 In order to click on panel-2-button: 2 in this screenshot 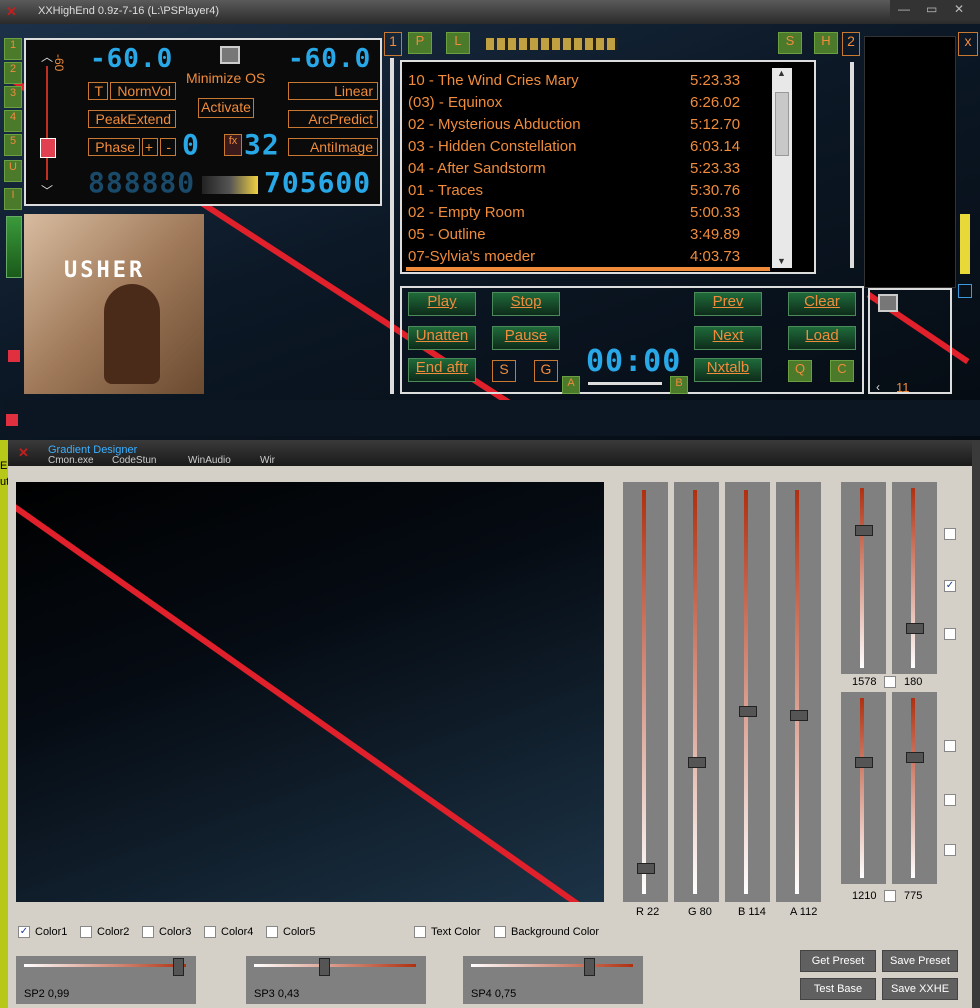, I will do `click(851, 44)`.